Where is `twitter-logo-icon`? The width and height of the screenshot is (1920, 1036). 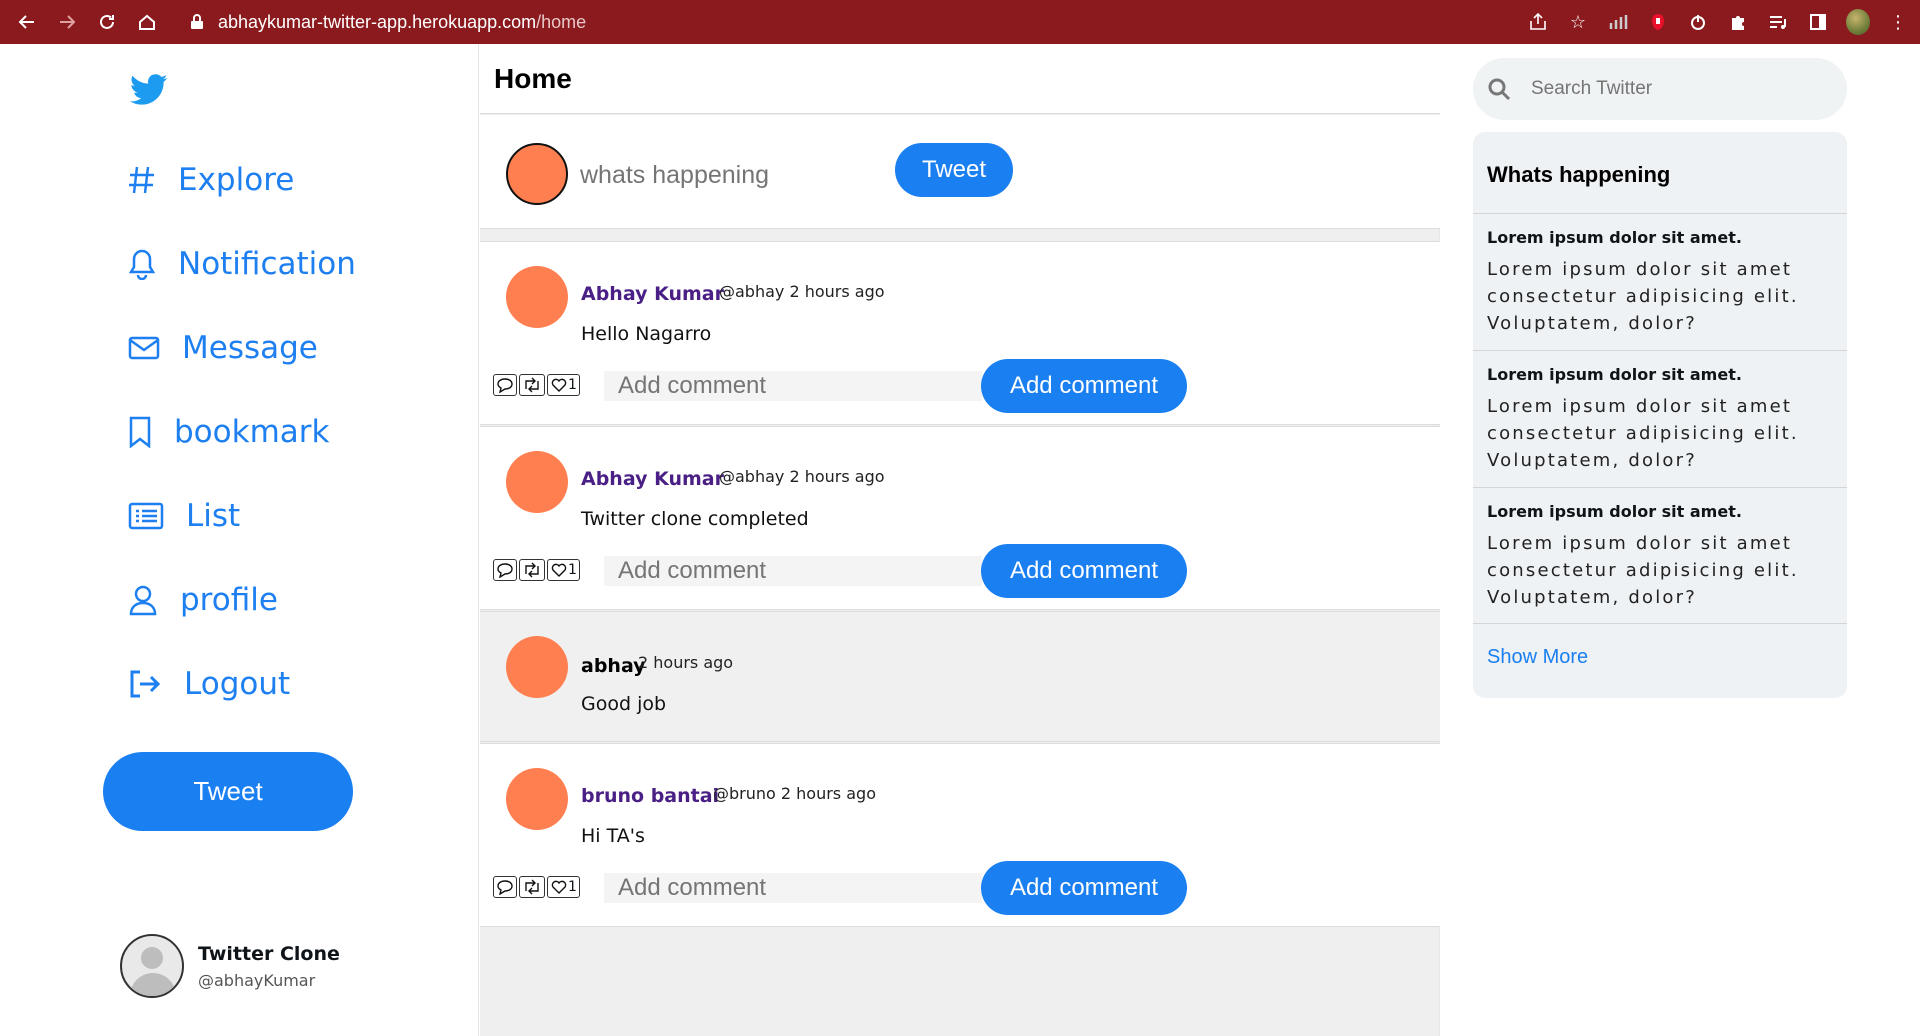
twitter-logo-icon is located at coordinates (149, 92).